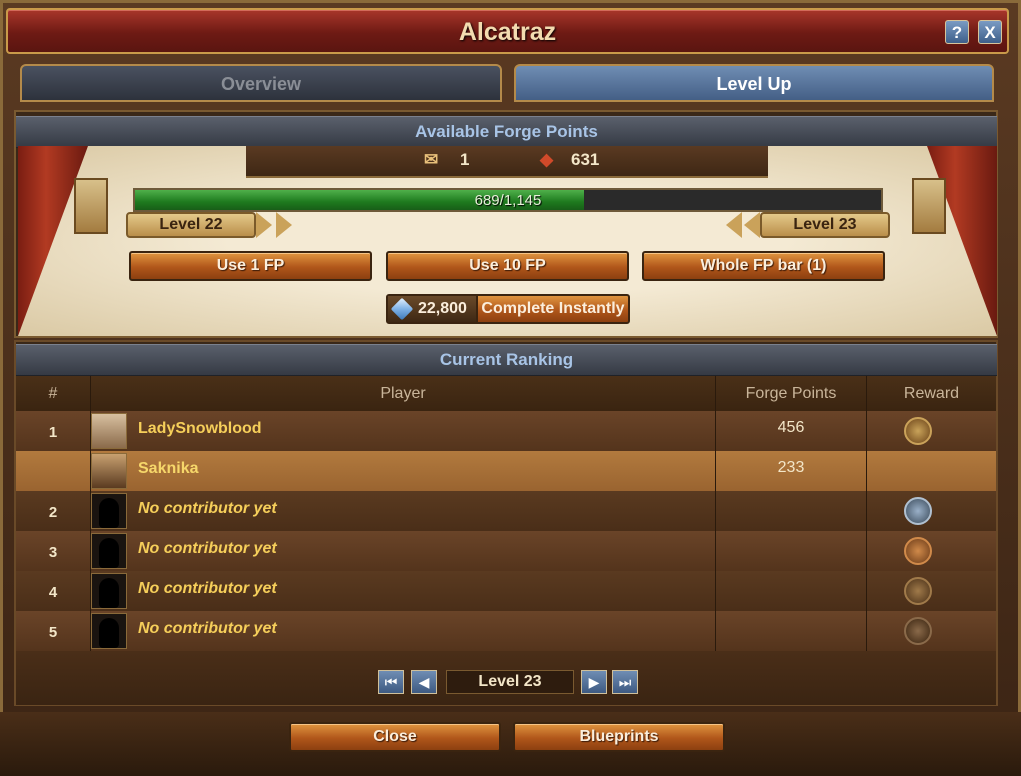 The image size is (1021, 776). What do you see at coordinates (957, 32) in the screenshot?
I see `help-button: ?` at bounding box center [957, 32].